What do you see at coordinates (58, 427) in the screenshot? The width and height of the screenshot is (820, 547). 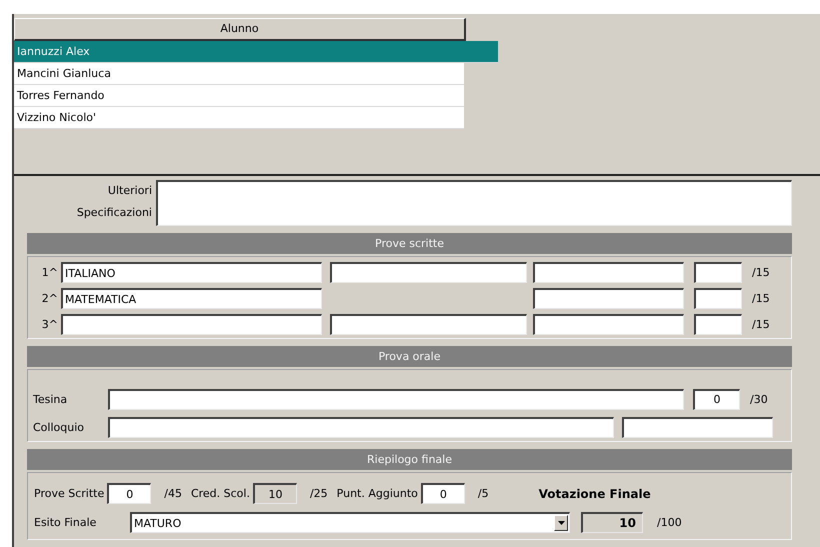 I see `field-label: Colloquio` at bounding box center [58, 427].